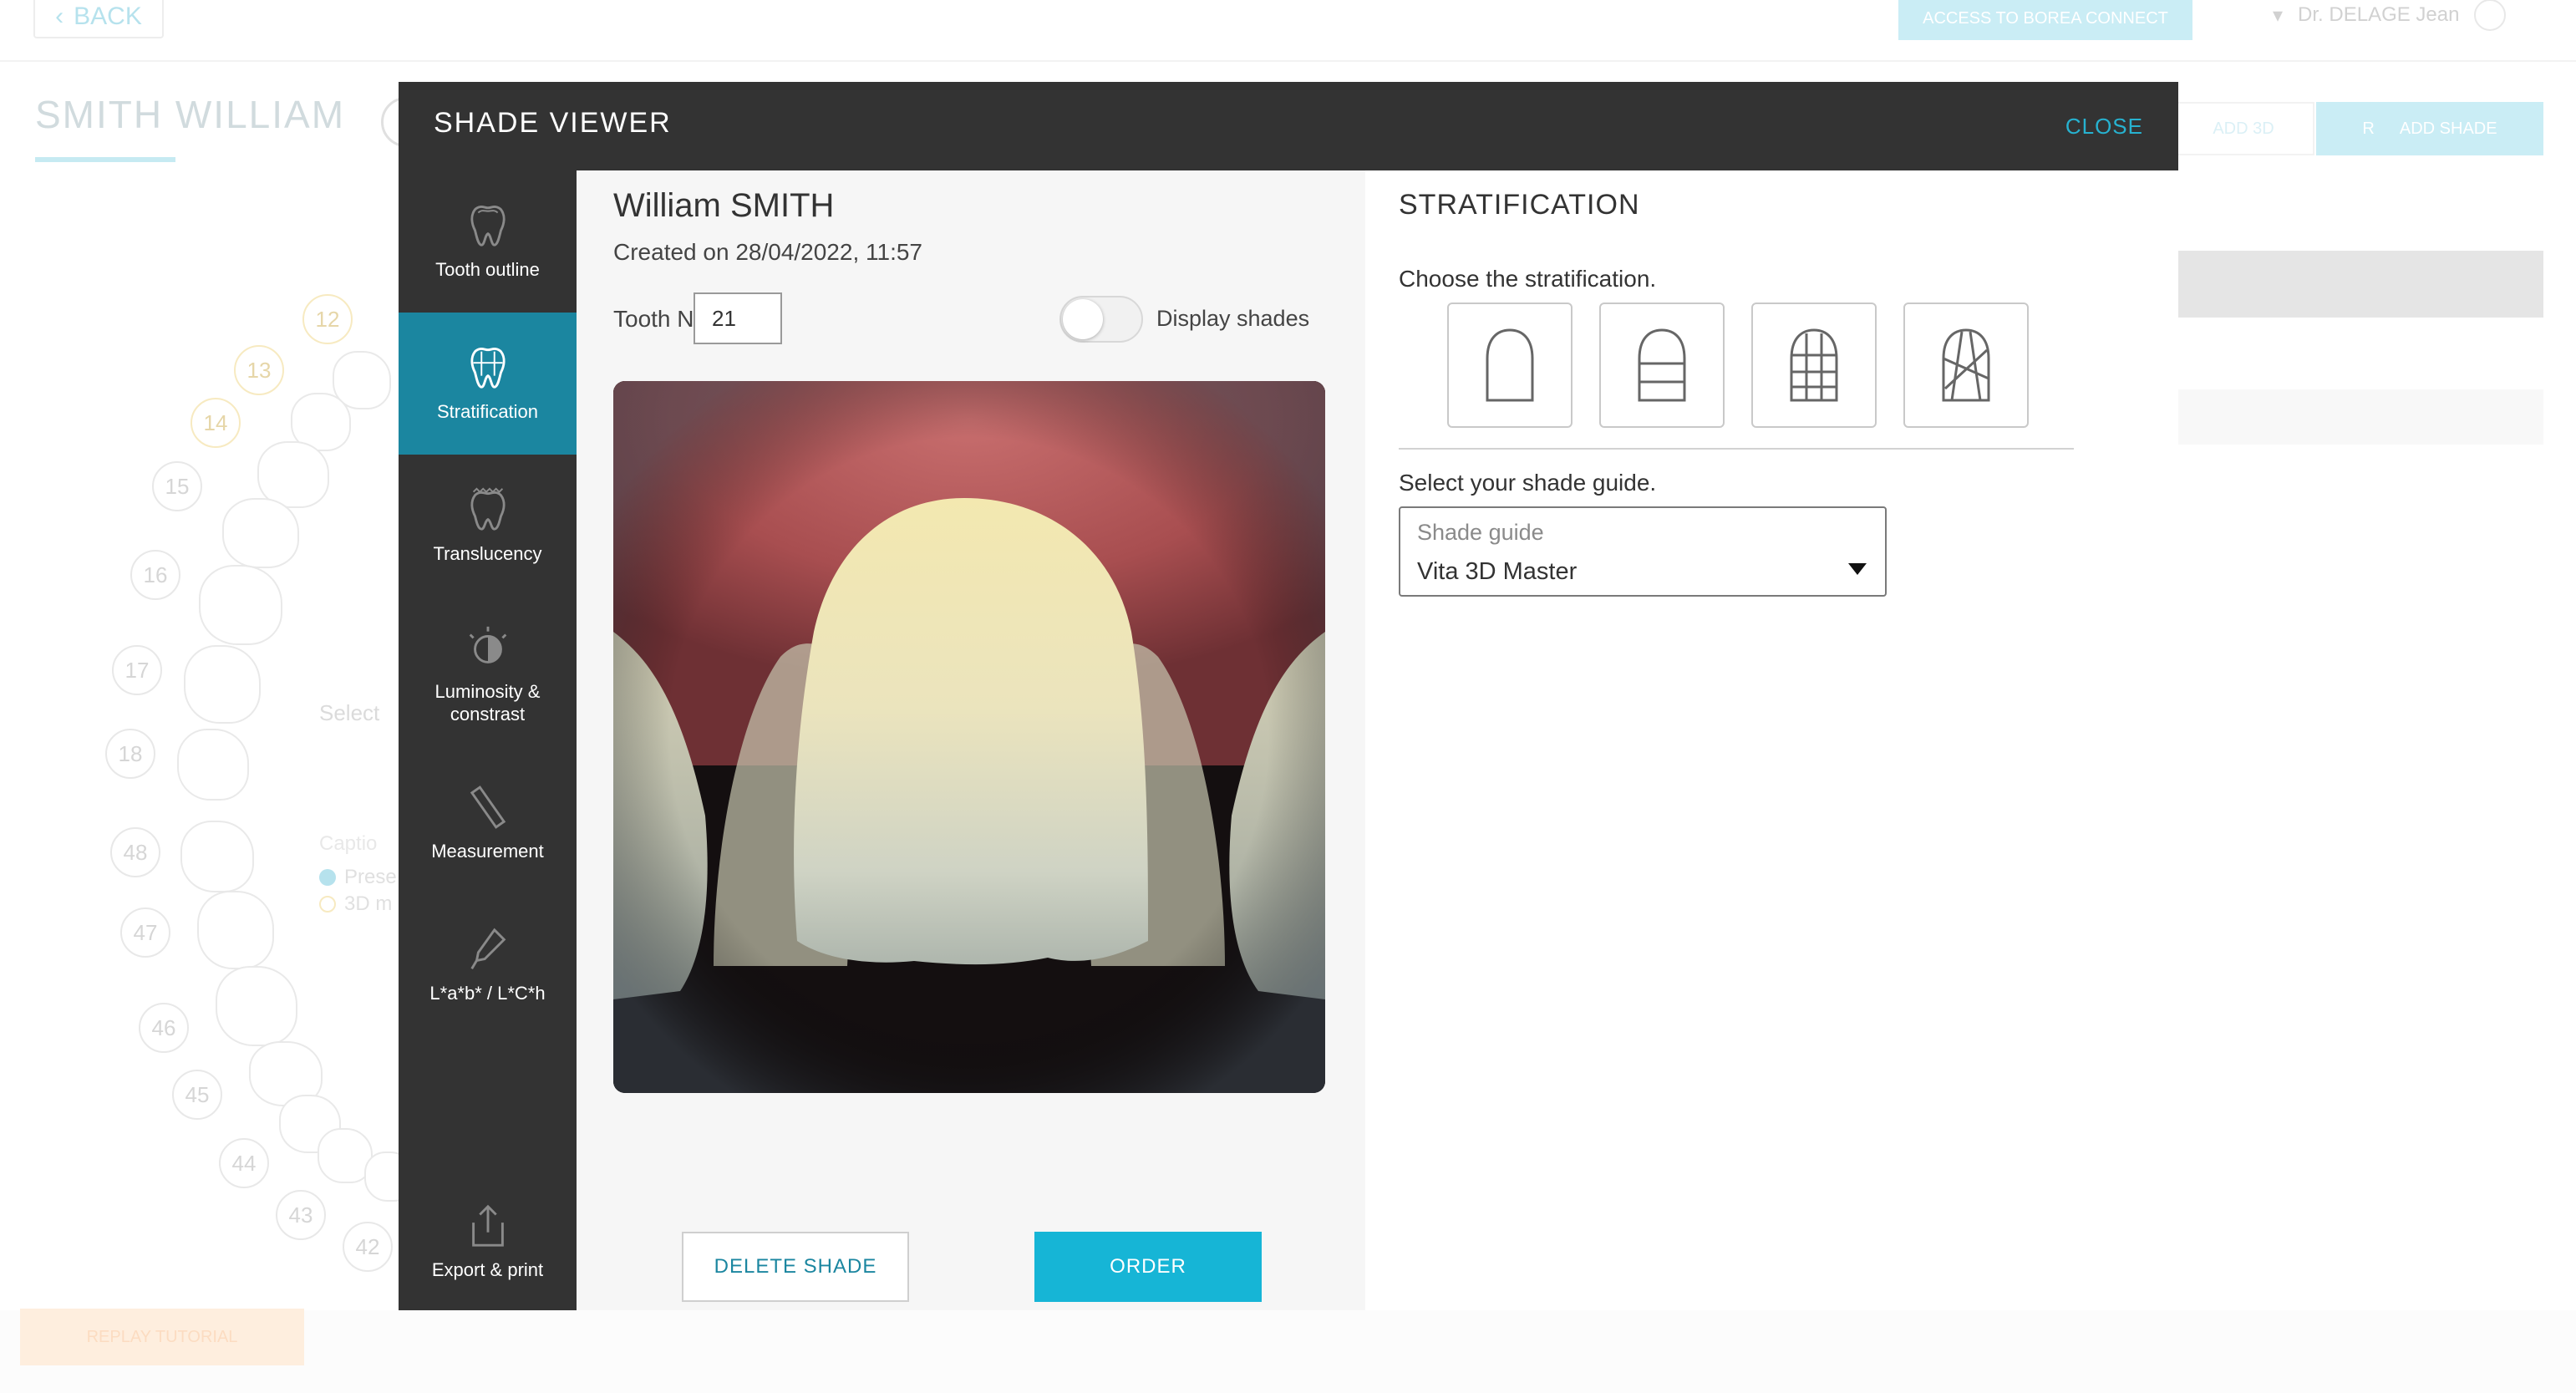 Image resolution: width=2576 pixels, height=1393 pixels. I want to click on sidebar-item-export: Export & print, so click(488, 1241).